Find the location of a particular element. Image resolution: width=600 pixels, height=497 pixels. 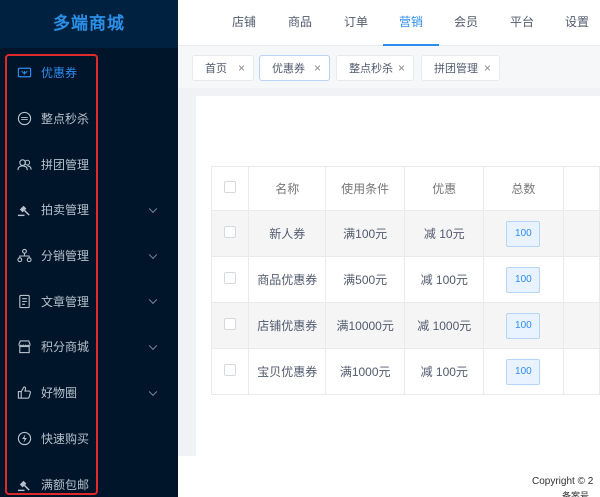

topnav-item-platform: 平台 is located at coordinates (522, 23).